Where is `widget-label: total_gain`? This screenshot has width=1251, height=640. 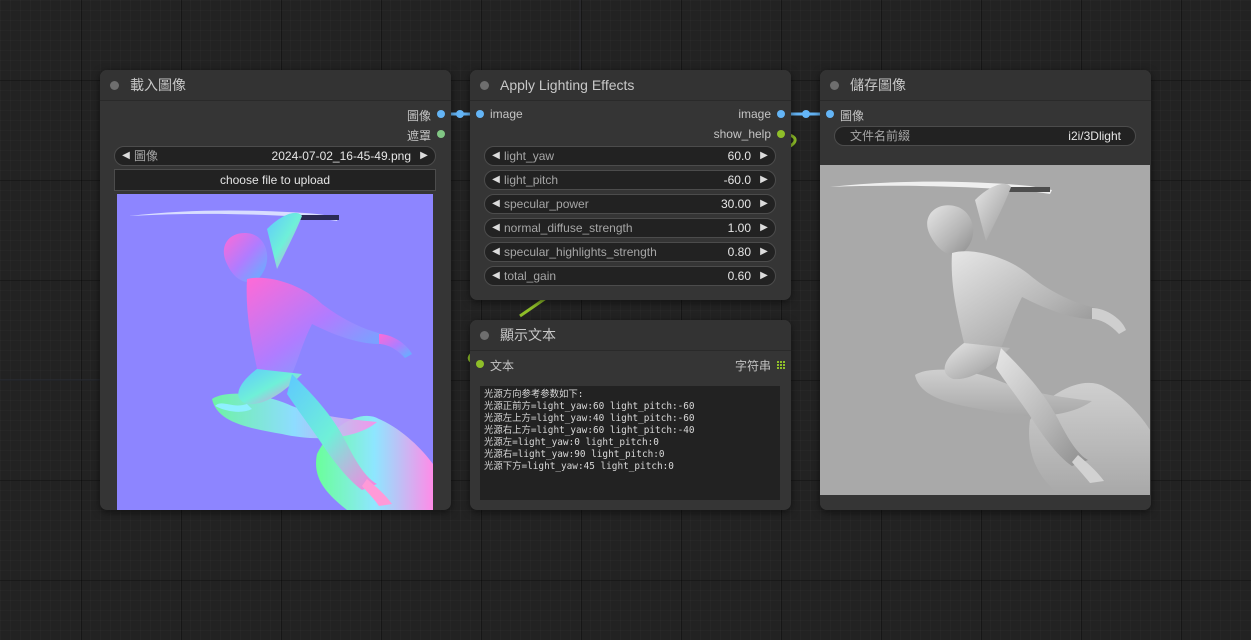
widget-label: total_gain is located at coordinates (530, 276).